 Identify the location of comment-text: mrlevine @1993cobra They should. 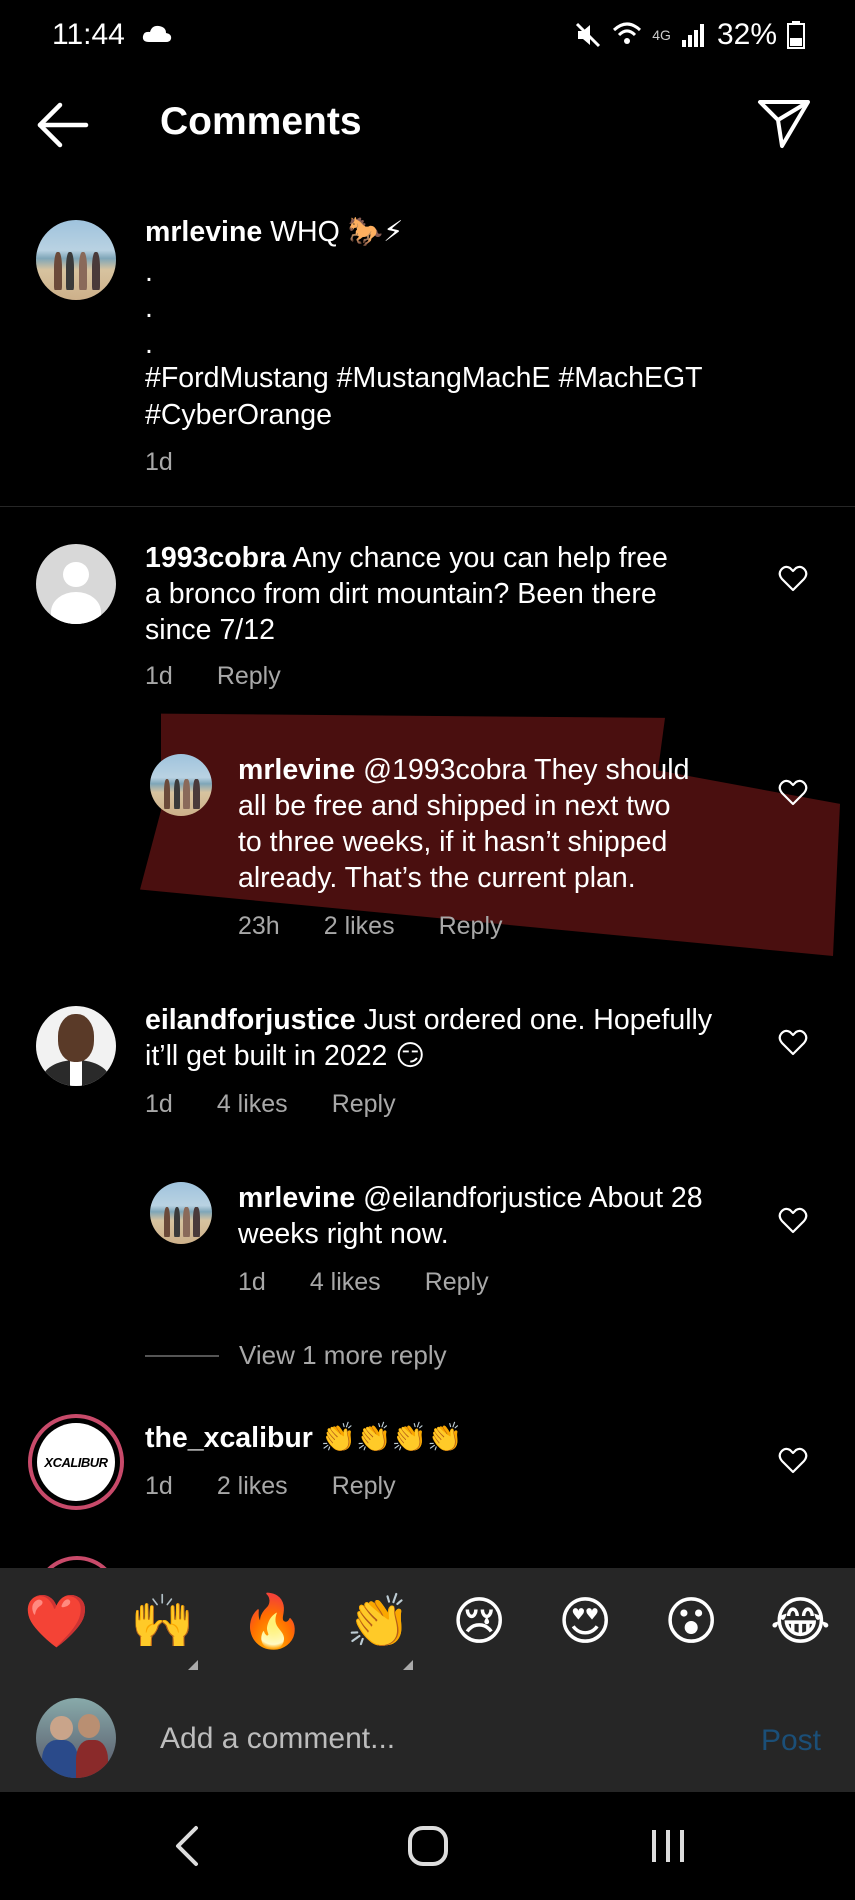
(498, 770).